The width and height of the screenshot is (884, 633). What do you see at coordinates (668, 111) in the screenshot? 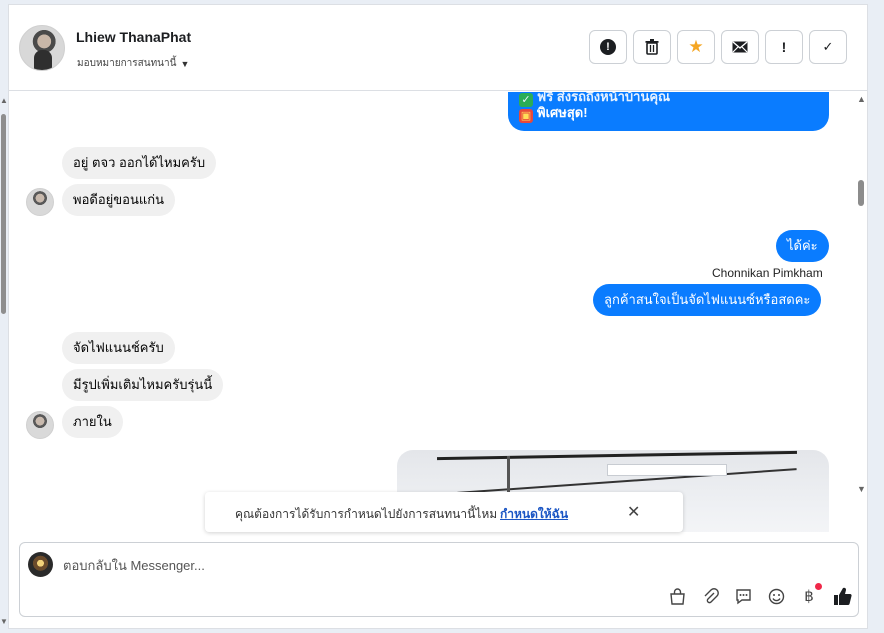
I see `message-outgoing-promo: ✓ ฟรี ส่งรถถึงหน้าบ้านคุณ ▣ พิเศษสุด!` at bounding box center [668, 111].